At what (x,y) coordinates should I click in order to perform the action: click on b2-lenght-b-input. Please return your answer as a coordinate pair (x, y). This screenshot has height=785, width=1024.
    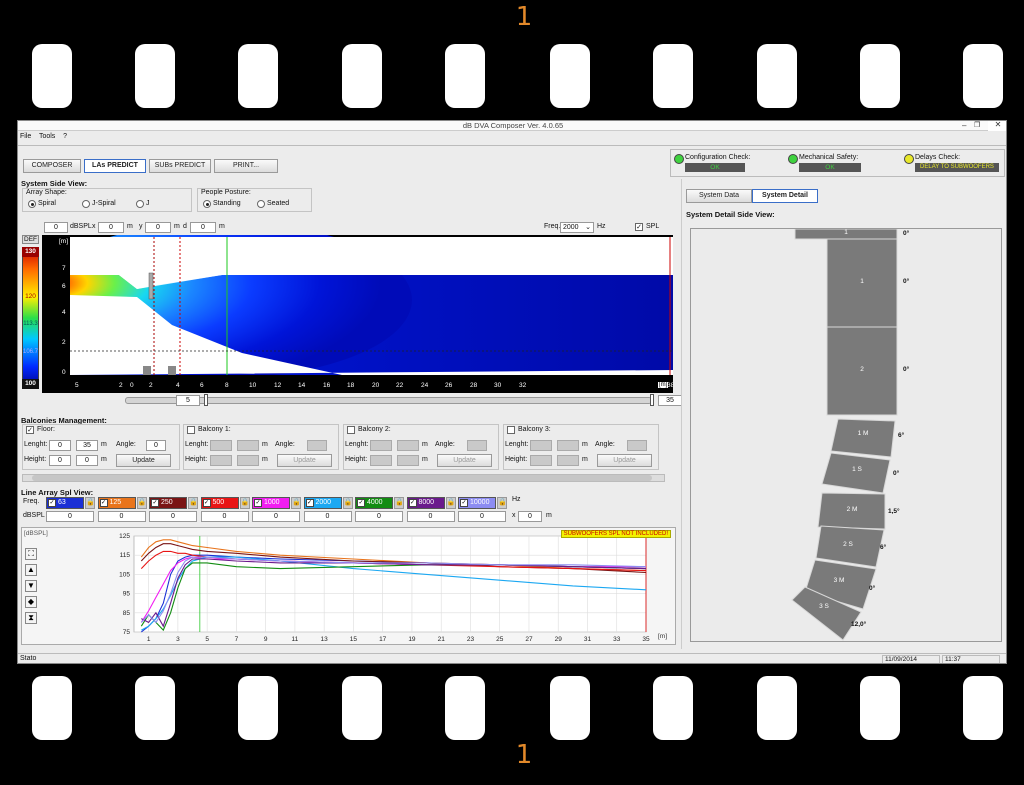
    Looking at the image, I should click on (408, 445).